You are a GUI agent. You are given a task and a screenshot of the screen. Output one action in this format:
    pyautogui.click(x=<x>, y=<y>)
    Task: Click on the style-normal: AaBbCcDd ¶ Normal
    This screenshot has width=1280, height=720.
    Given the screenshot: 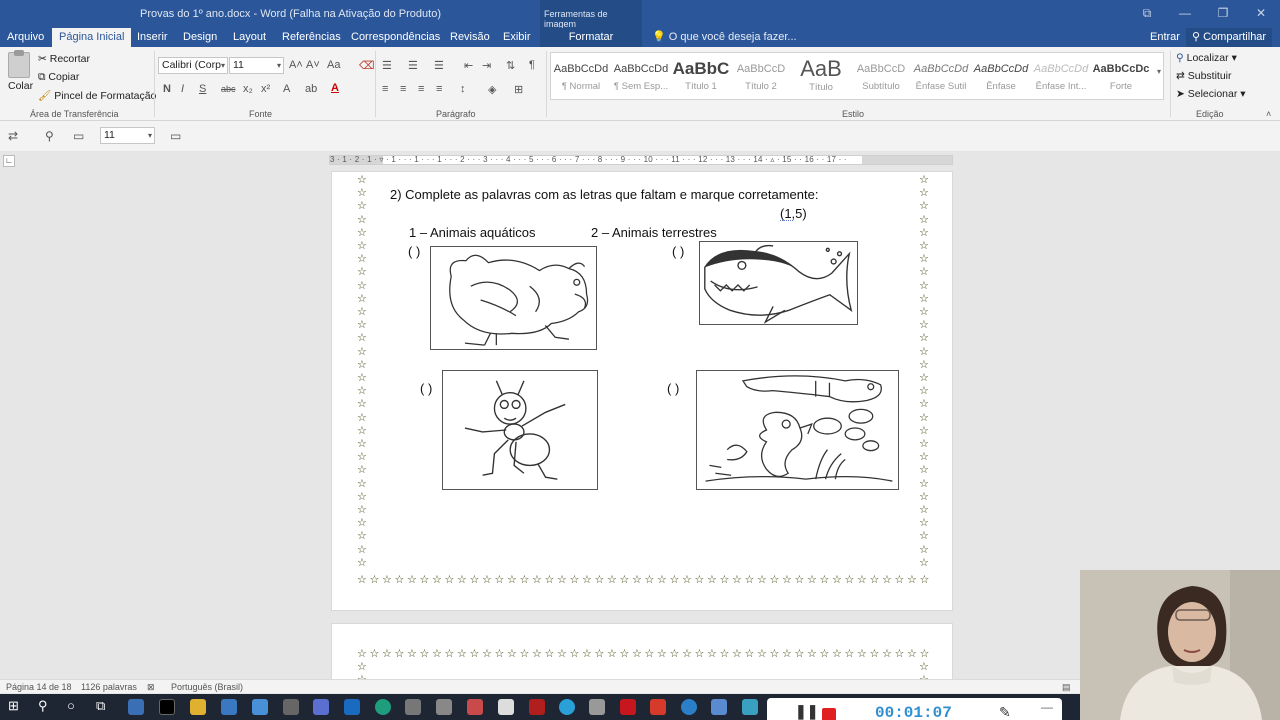 What is the action you would take?
    pyautogui.click(x=581, y=76)
    